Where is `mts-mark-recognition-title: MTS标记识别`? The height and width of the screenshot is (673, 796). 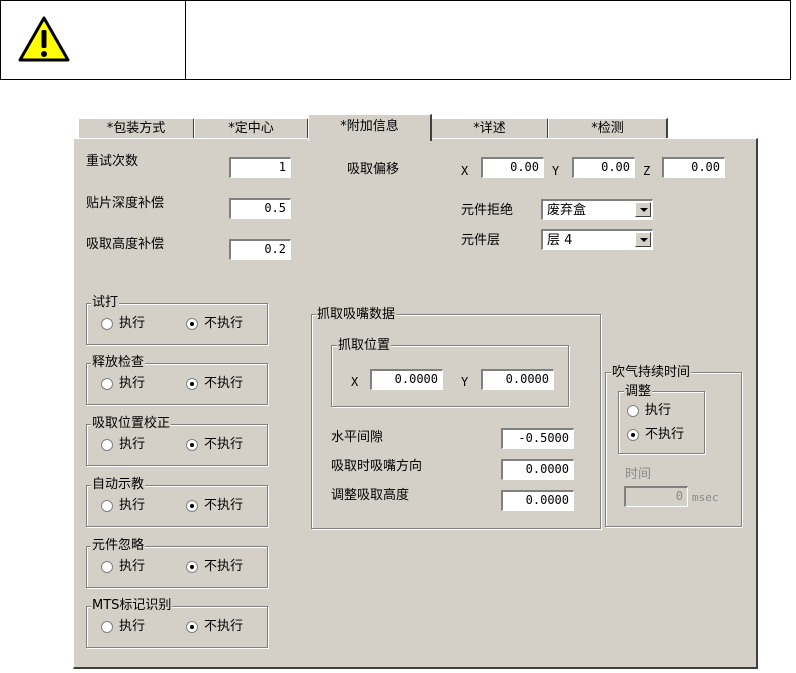 mts-mark-recognition-title: MTS标记识别 is located at coordinates (132, 605).